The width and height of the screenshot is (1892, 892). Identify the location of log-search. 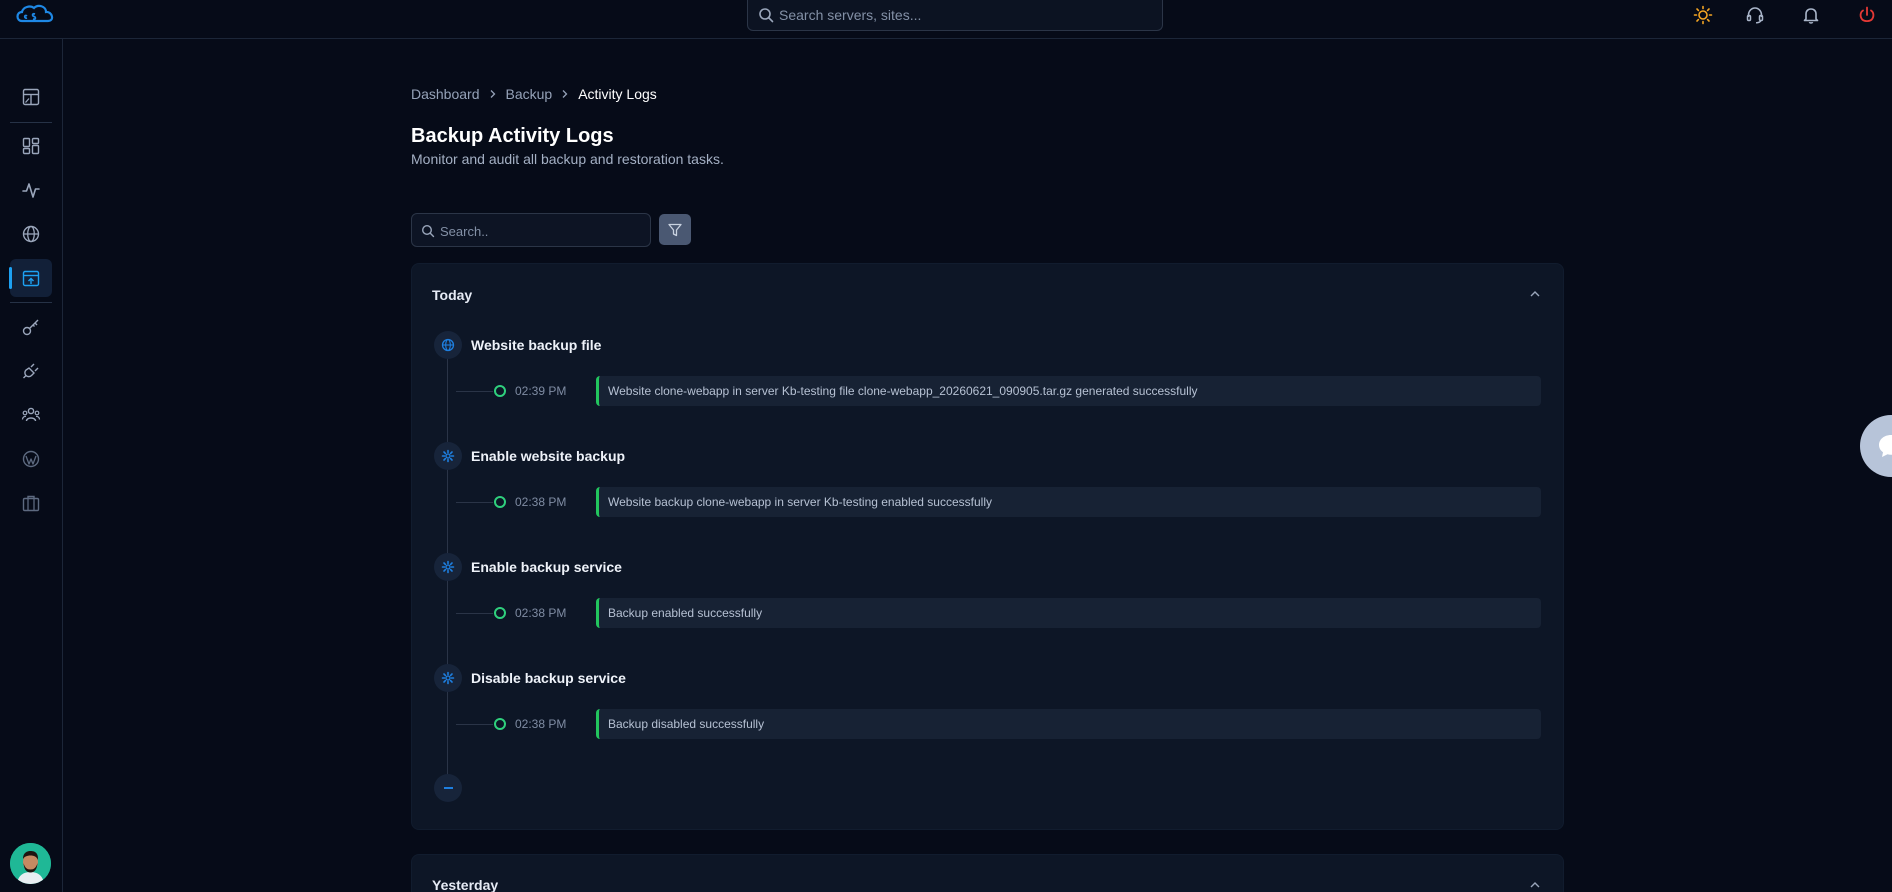
(531, 230).